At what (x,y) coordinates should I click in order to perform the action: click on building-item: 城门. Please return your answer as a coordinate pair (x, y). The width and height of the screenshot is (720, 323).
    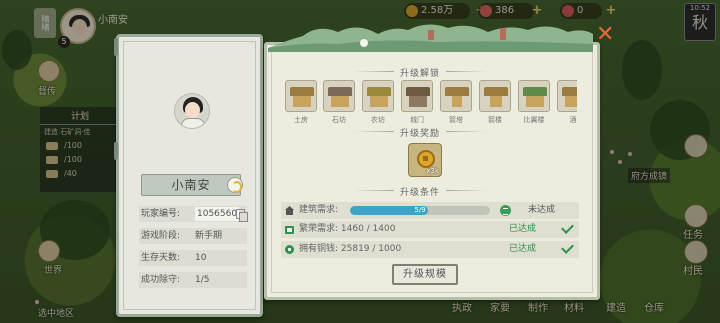
    Looking at the image, I should click on (417, 102).